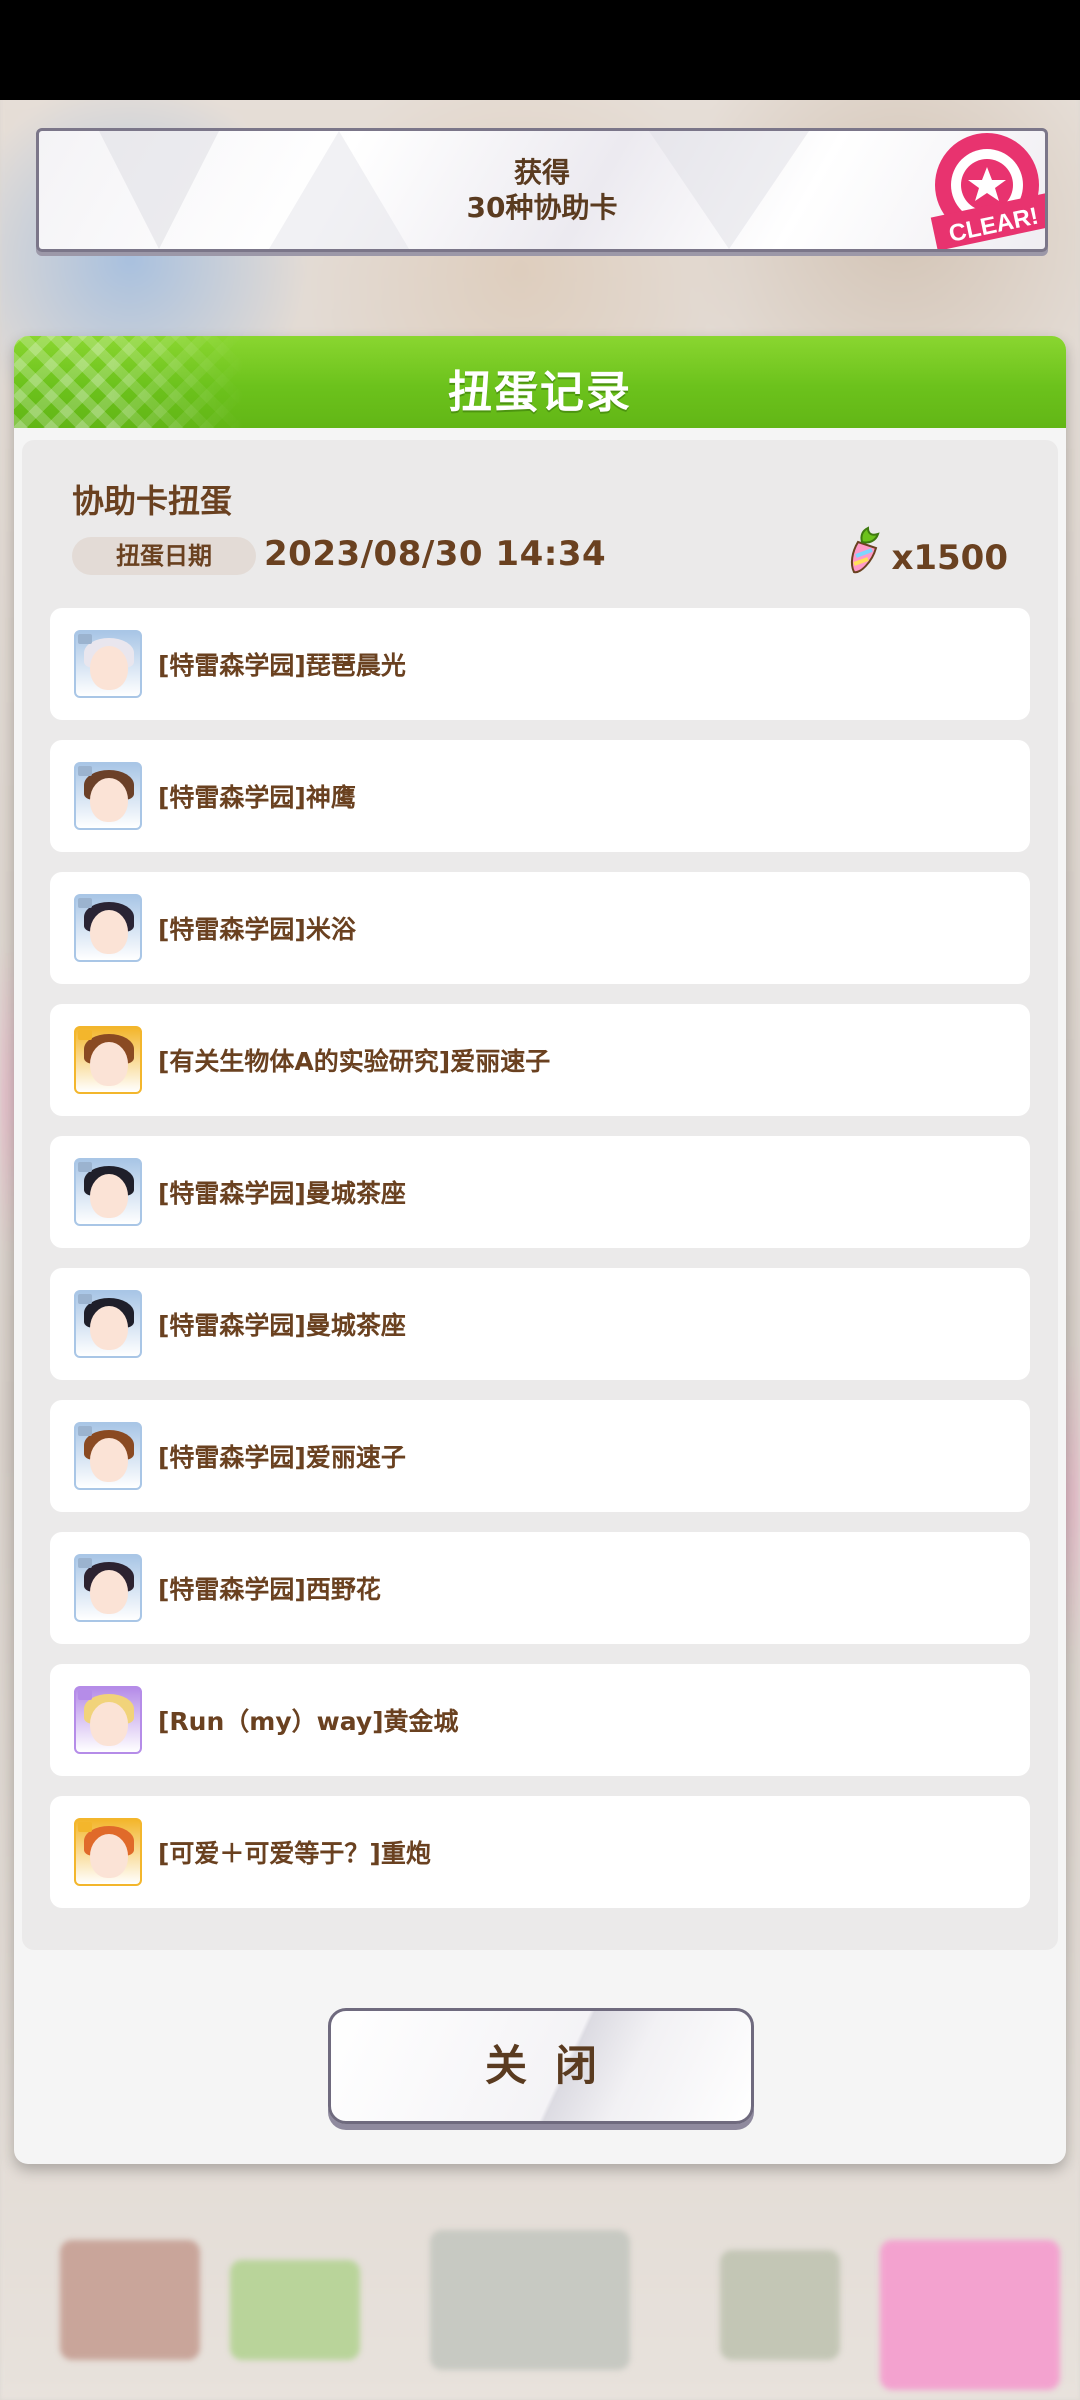 The image size is (1080, 2400). Describe the element at coordinates (541, 172) in the screenshot. I see `achievement-line1: 获得` at that location.